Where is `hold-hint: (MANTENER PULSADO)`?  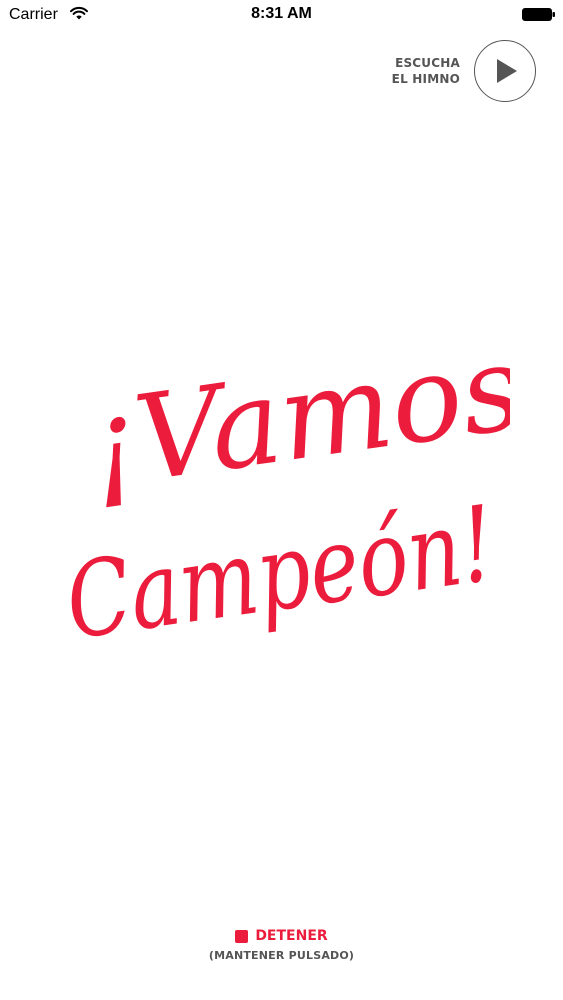 hold-hint: (MANTENER PULSADO) is located at coordinates (281, 955).